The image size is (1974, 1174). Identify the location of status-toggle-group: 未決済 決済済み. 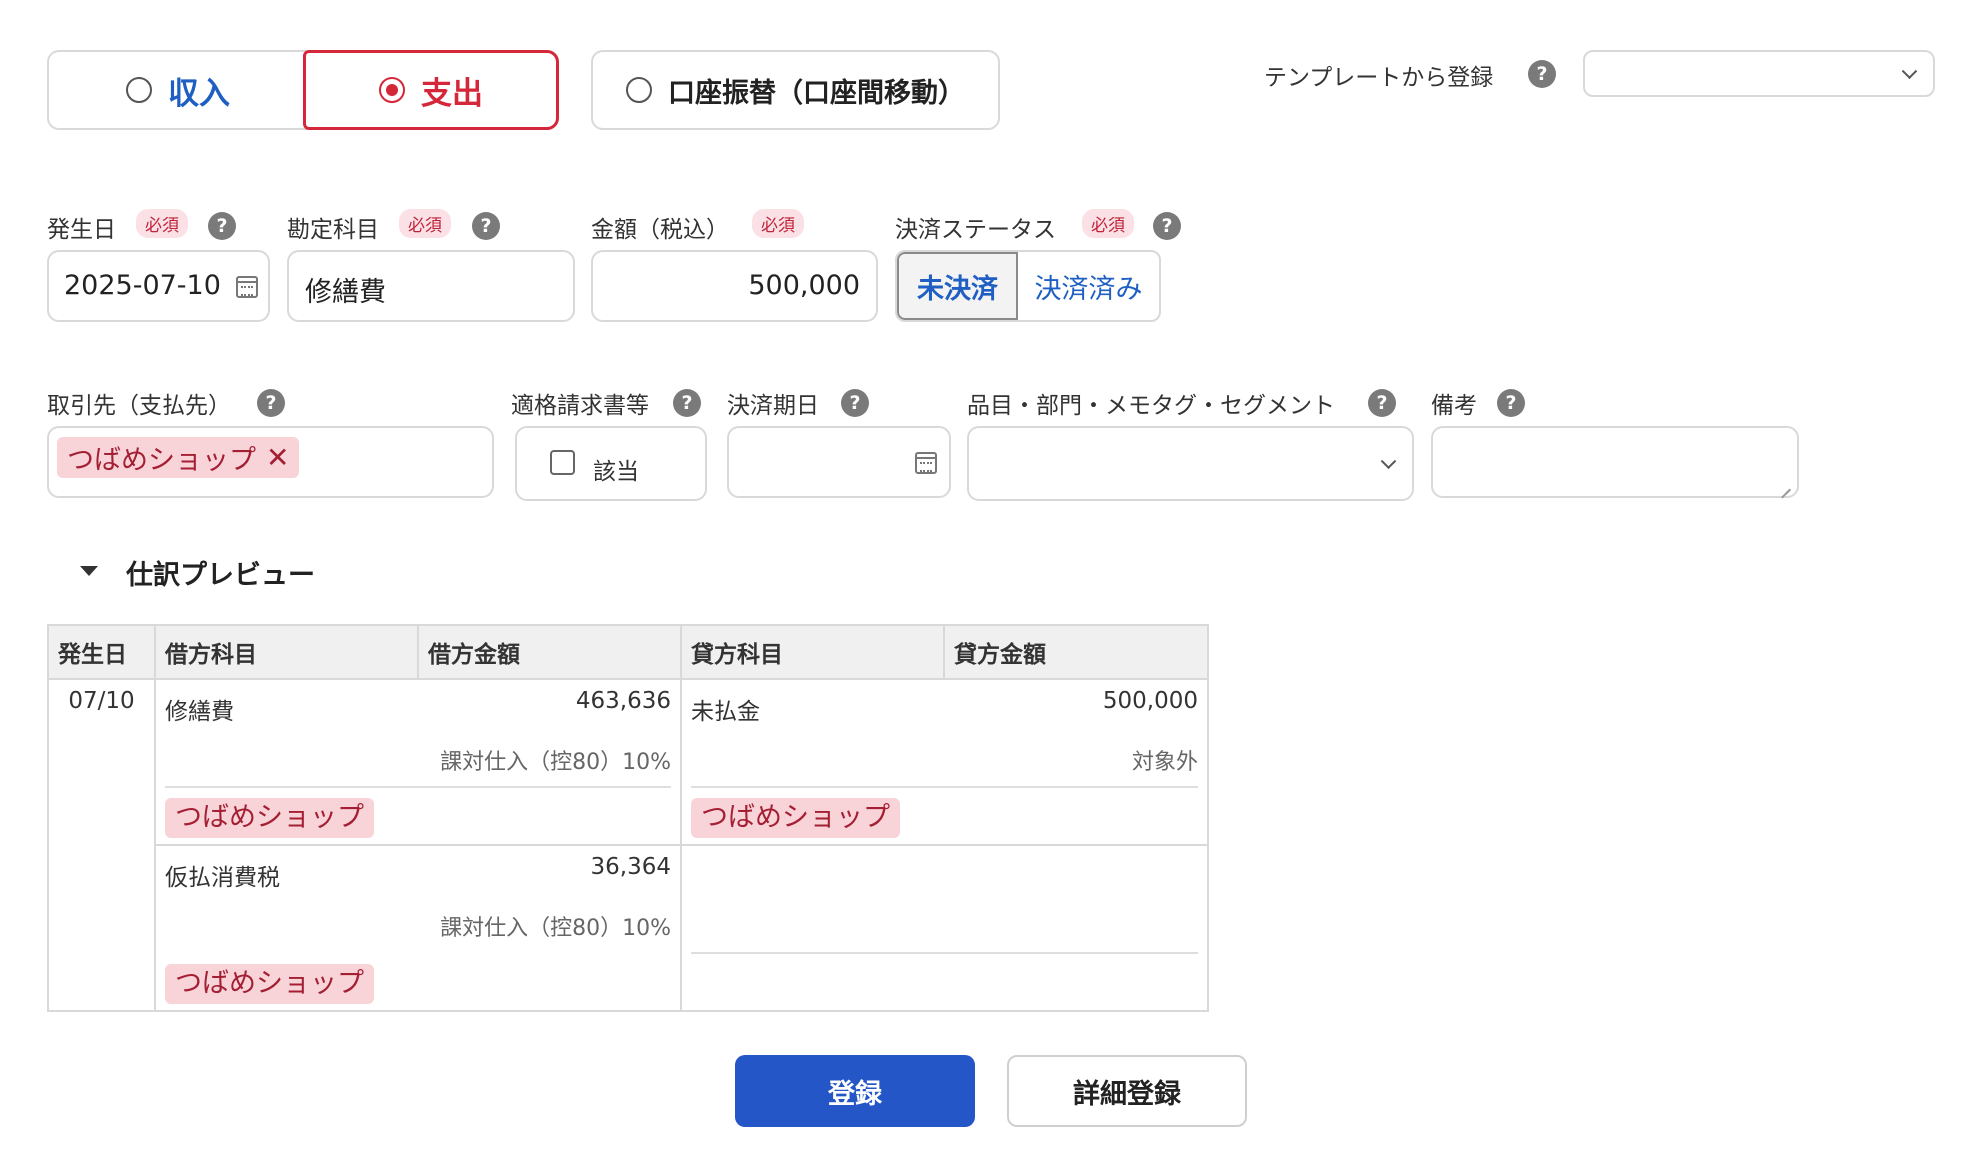
(1028, 286).